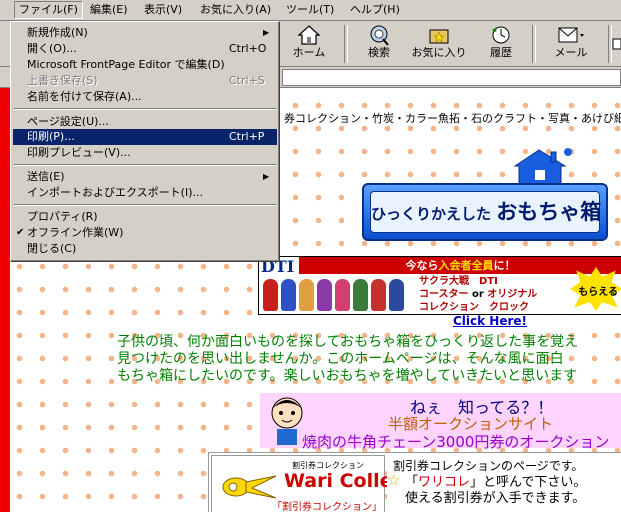  What do you see at coordinates (247, 80) in the screenshot?
I see `menu-item-shortcut: Ctrl+S` at bounding box center [247, 80].